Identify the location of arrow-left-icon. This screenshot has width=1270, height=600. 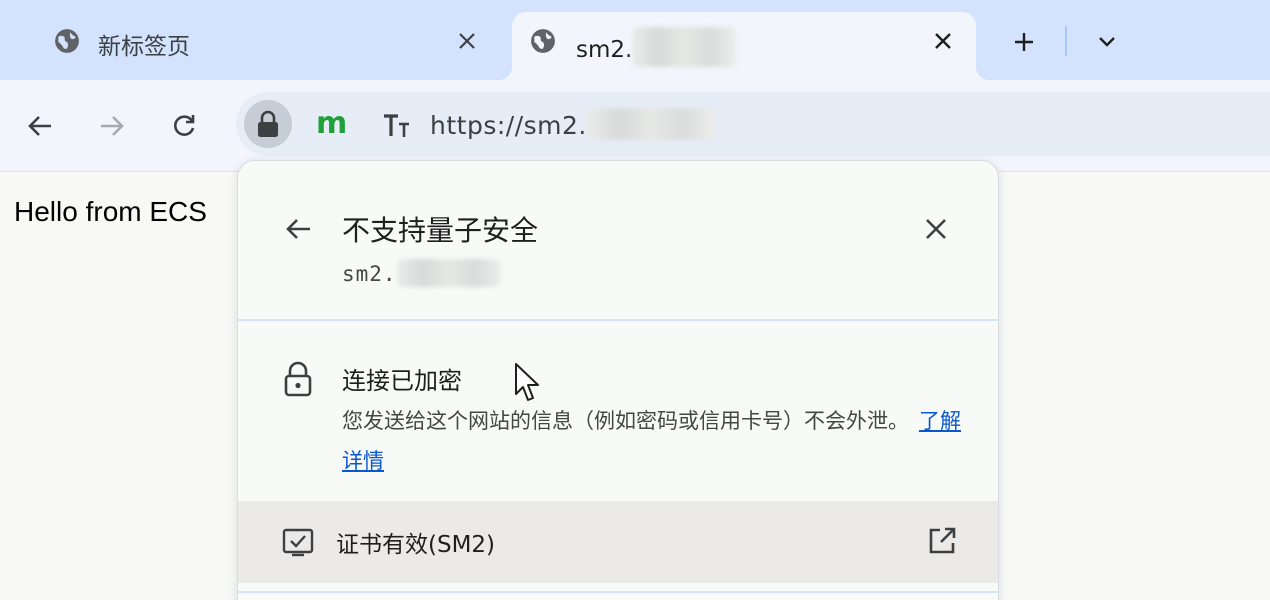
(39, 126).